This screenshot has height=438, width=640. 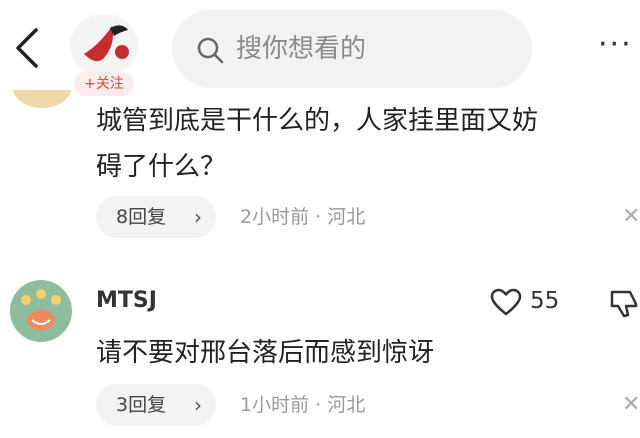 What do you see at coordinates (624, 303) in the screenshot?
I see `thumbs-down-icon` at bounding box center [624, 303].